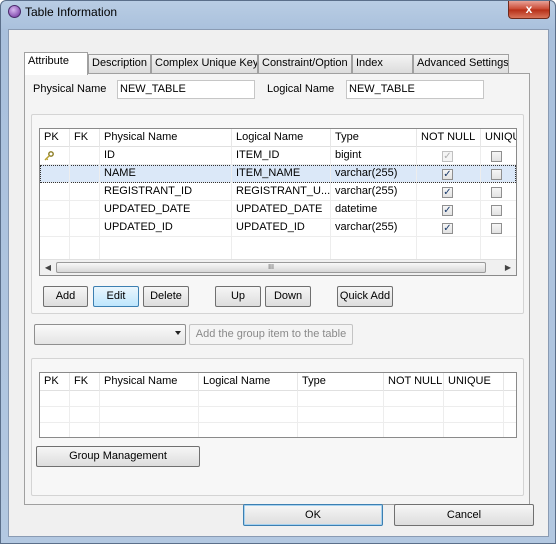 This screenshot has height=544, width=556. I want to click on tab-complex-unique-key: Complex Unique Key, so click(204, 63).